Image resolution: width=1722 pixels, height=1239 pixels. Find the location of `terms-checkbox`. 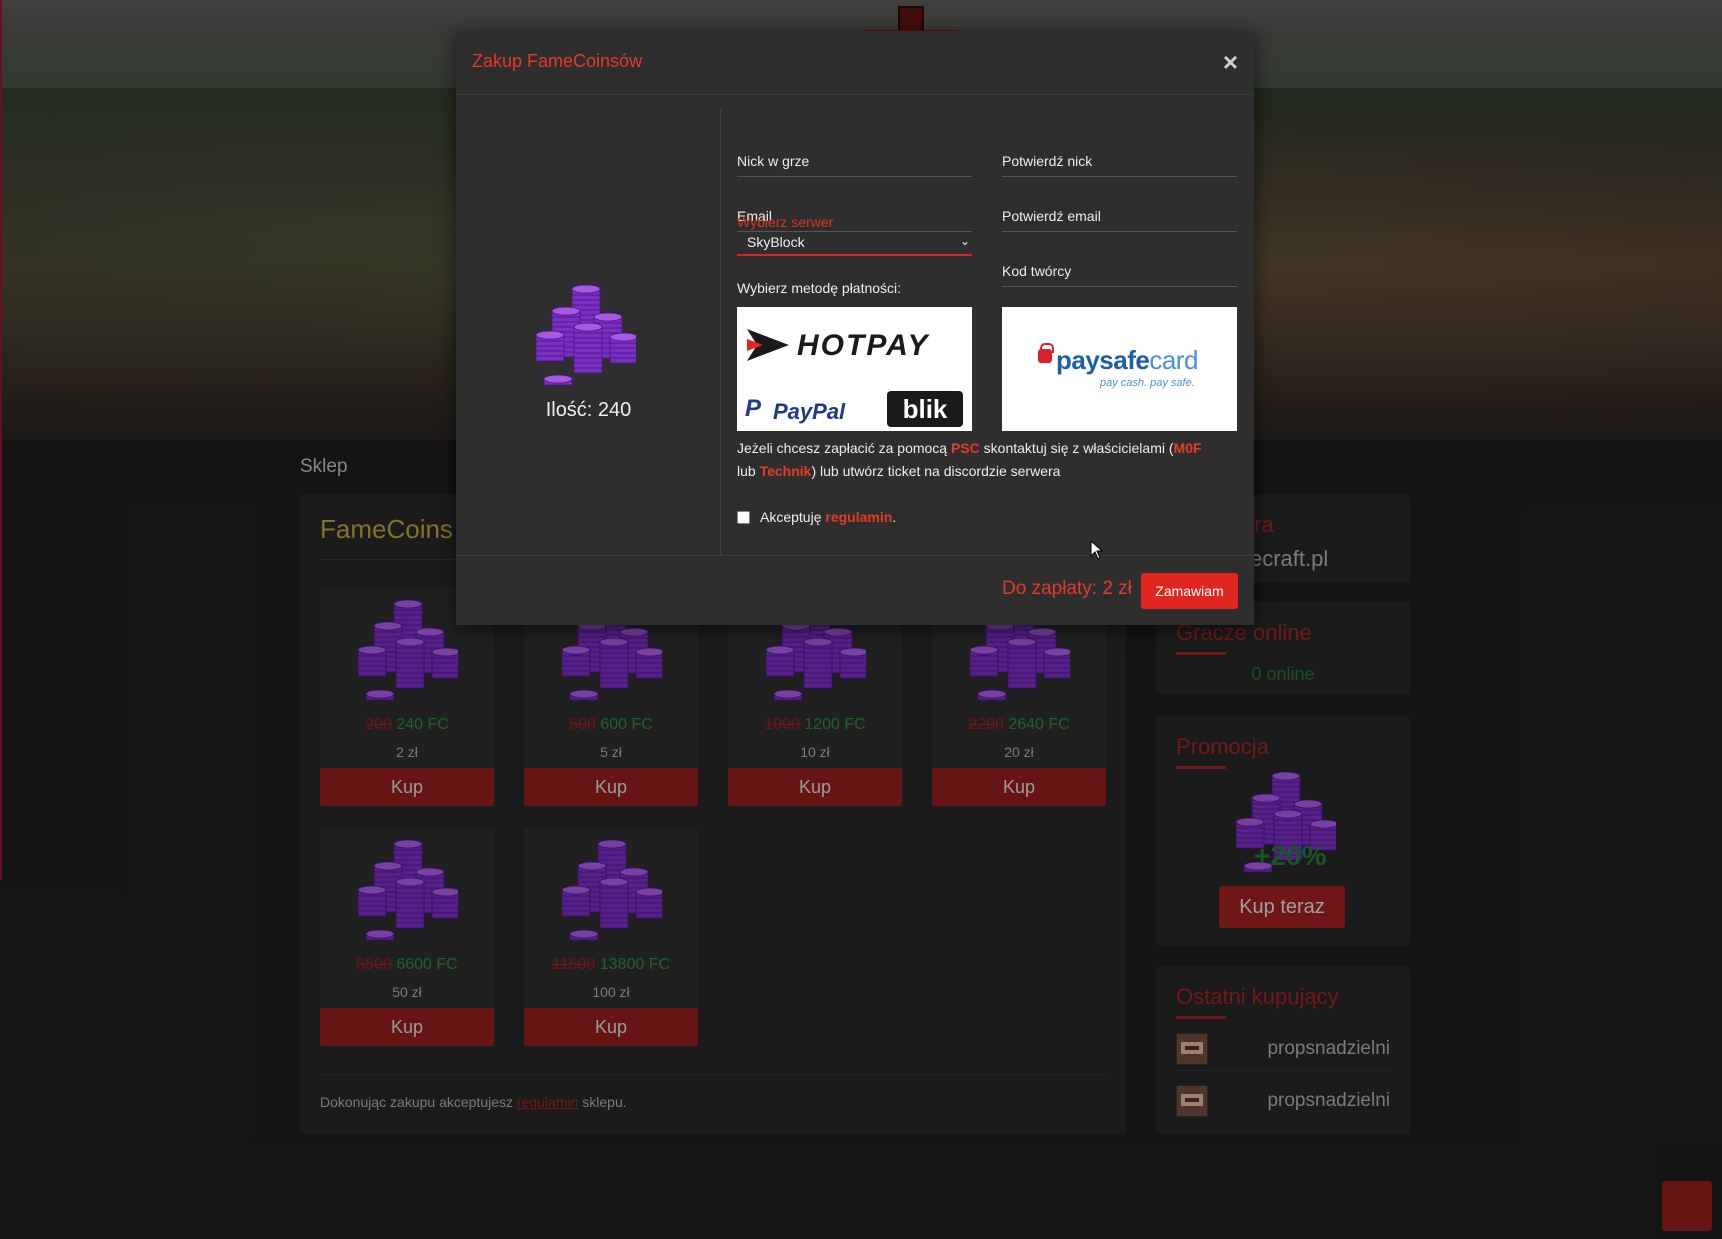

terms-checkbox is located at coordinates (743, 517).